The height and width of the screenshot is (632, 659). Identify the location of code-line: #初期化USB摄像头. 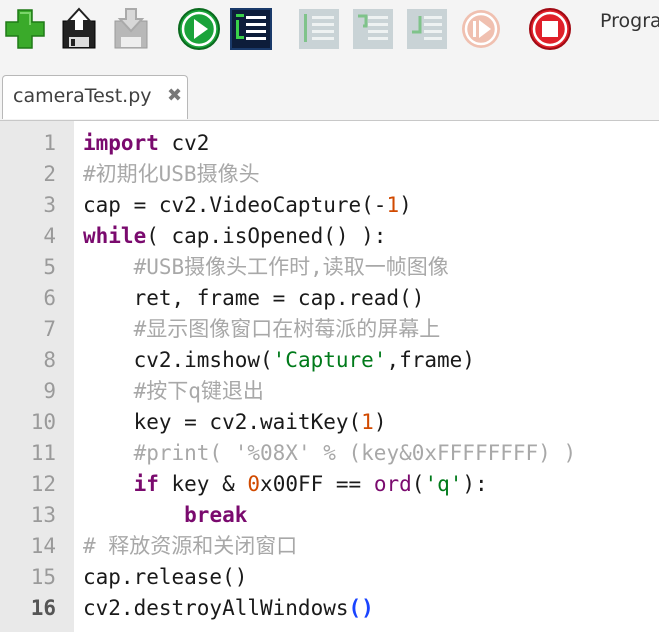
(171, 174).